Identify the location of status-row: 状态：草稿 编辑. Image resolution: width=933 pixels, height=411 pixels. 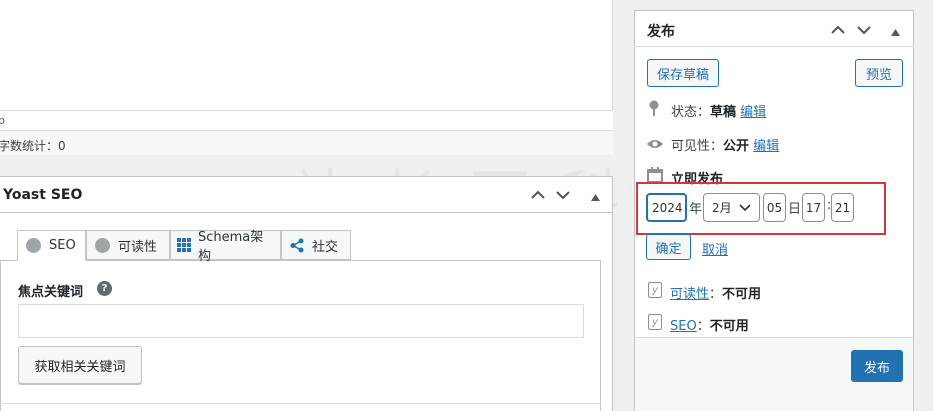
(718, 110).